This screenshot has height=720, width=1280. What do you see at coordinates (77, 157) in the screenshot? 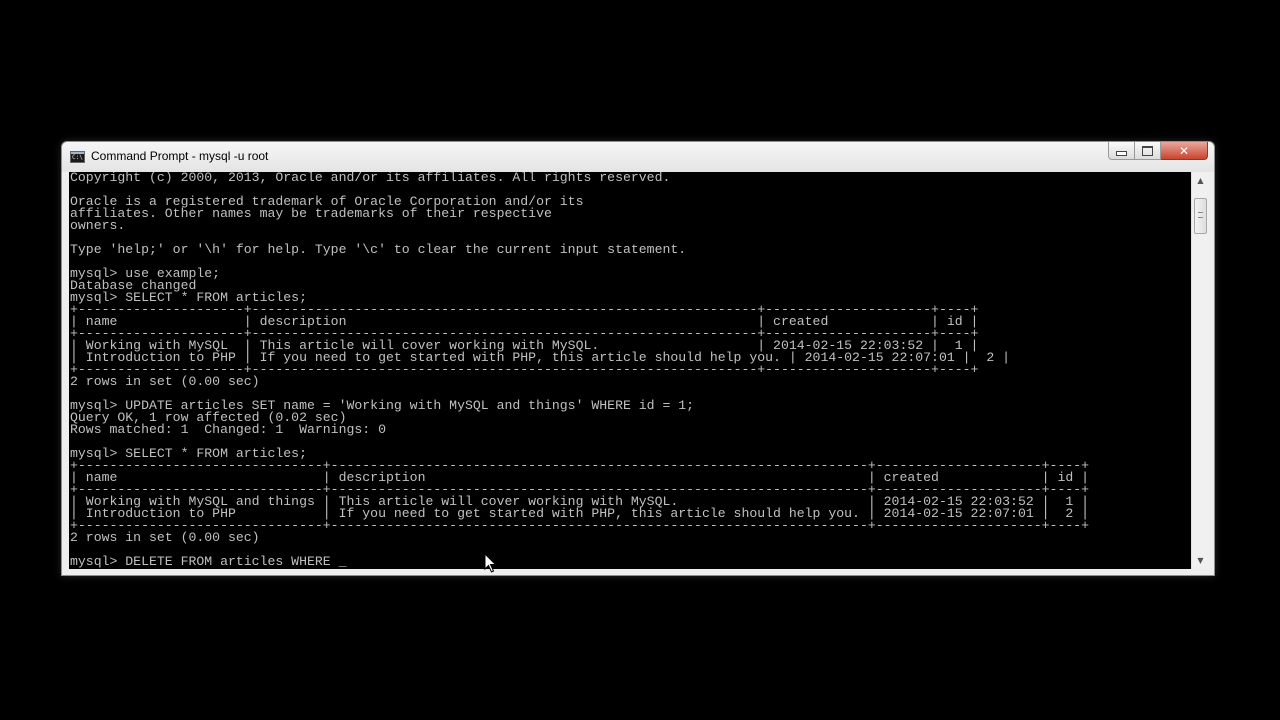
I see `command-prompt-icon` at bounding box center [77, 157].